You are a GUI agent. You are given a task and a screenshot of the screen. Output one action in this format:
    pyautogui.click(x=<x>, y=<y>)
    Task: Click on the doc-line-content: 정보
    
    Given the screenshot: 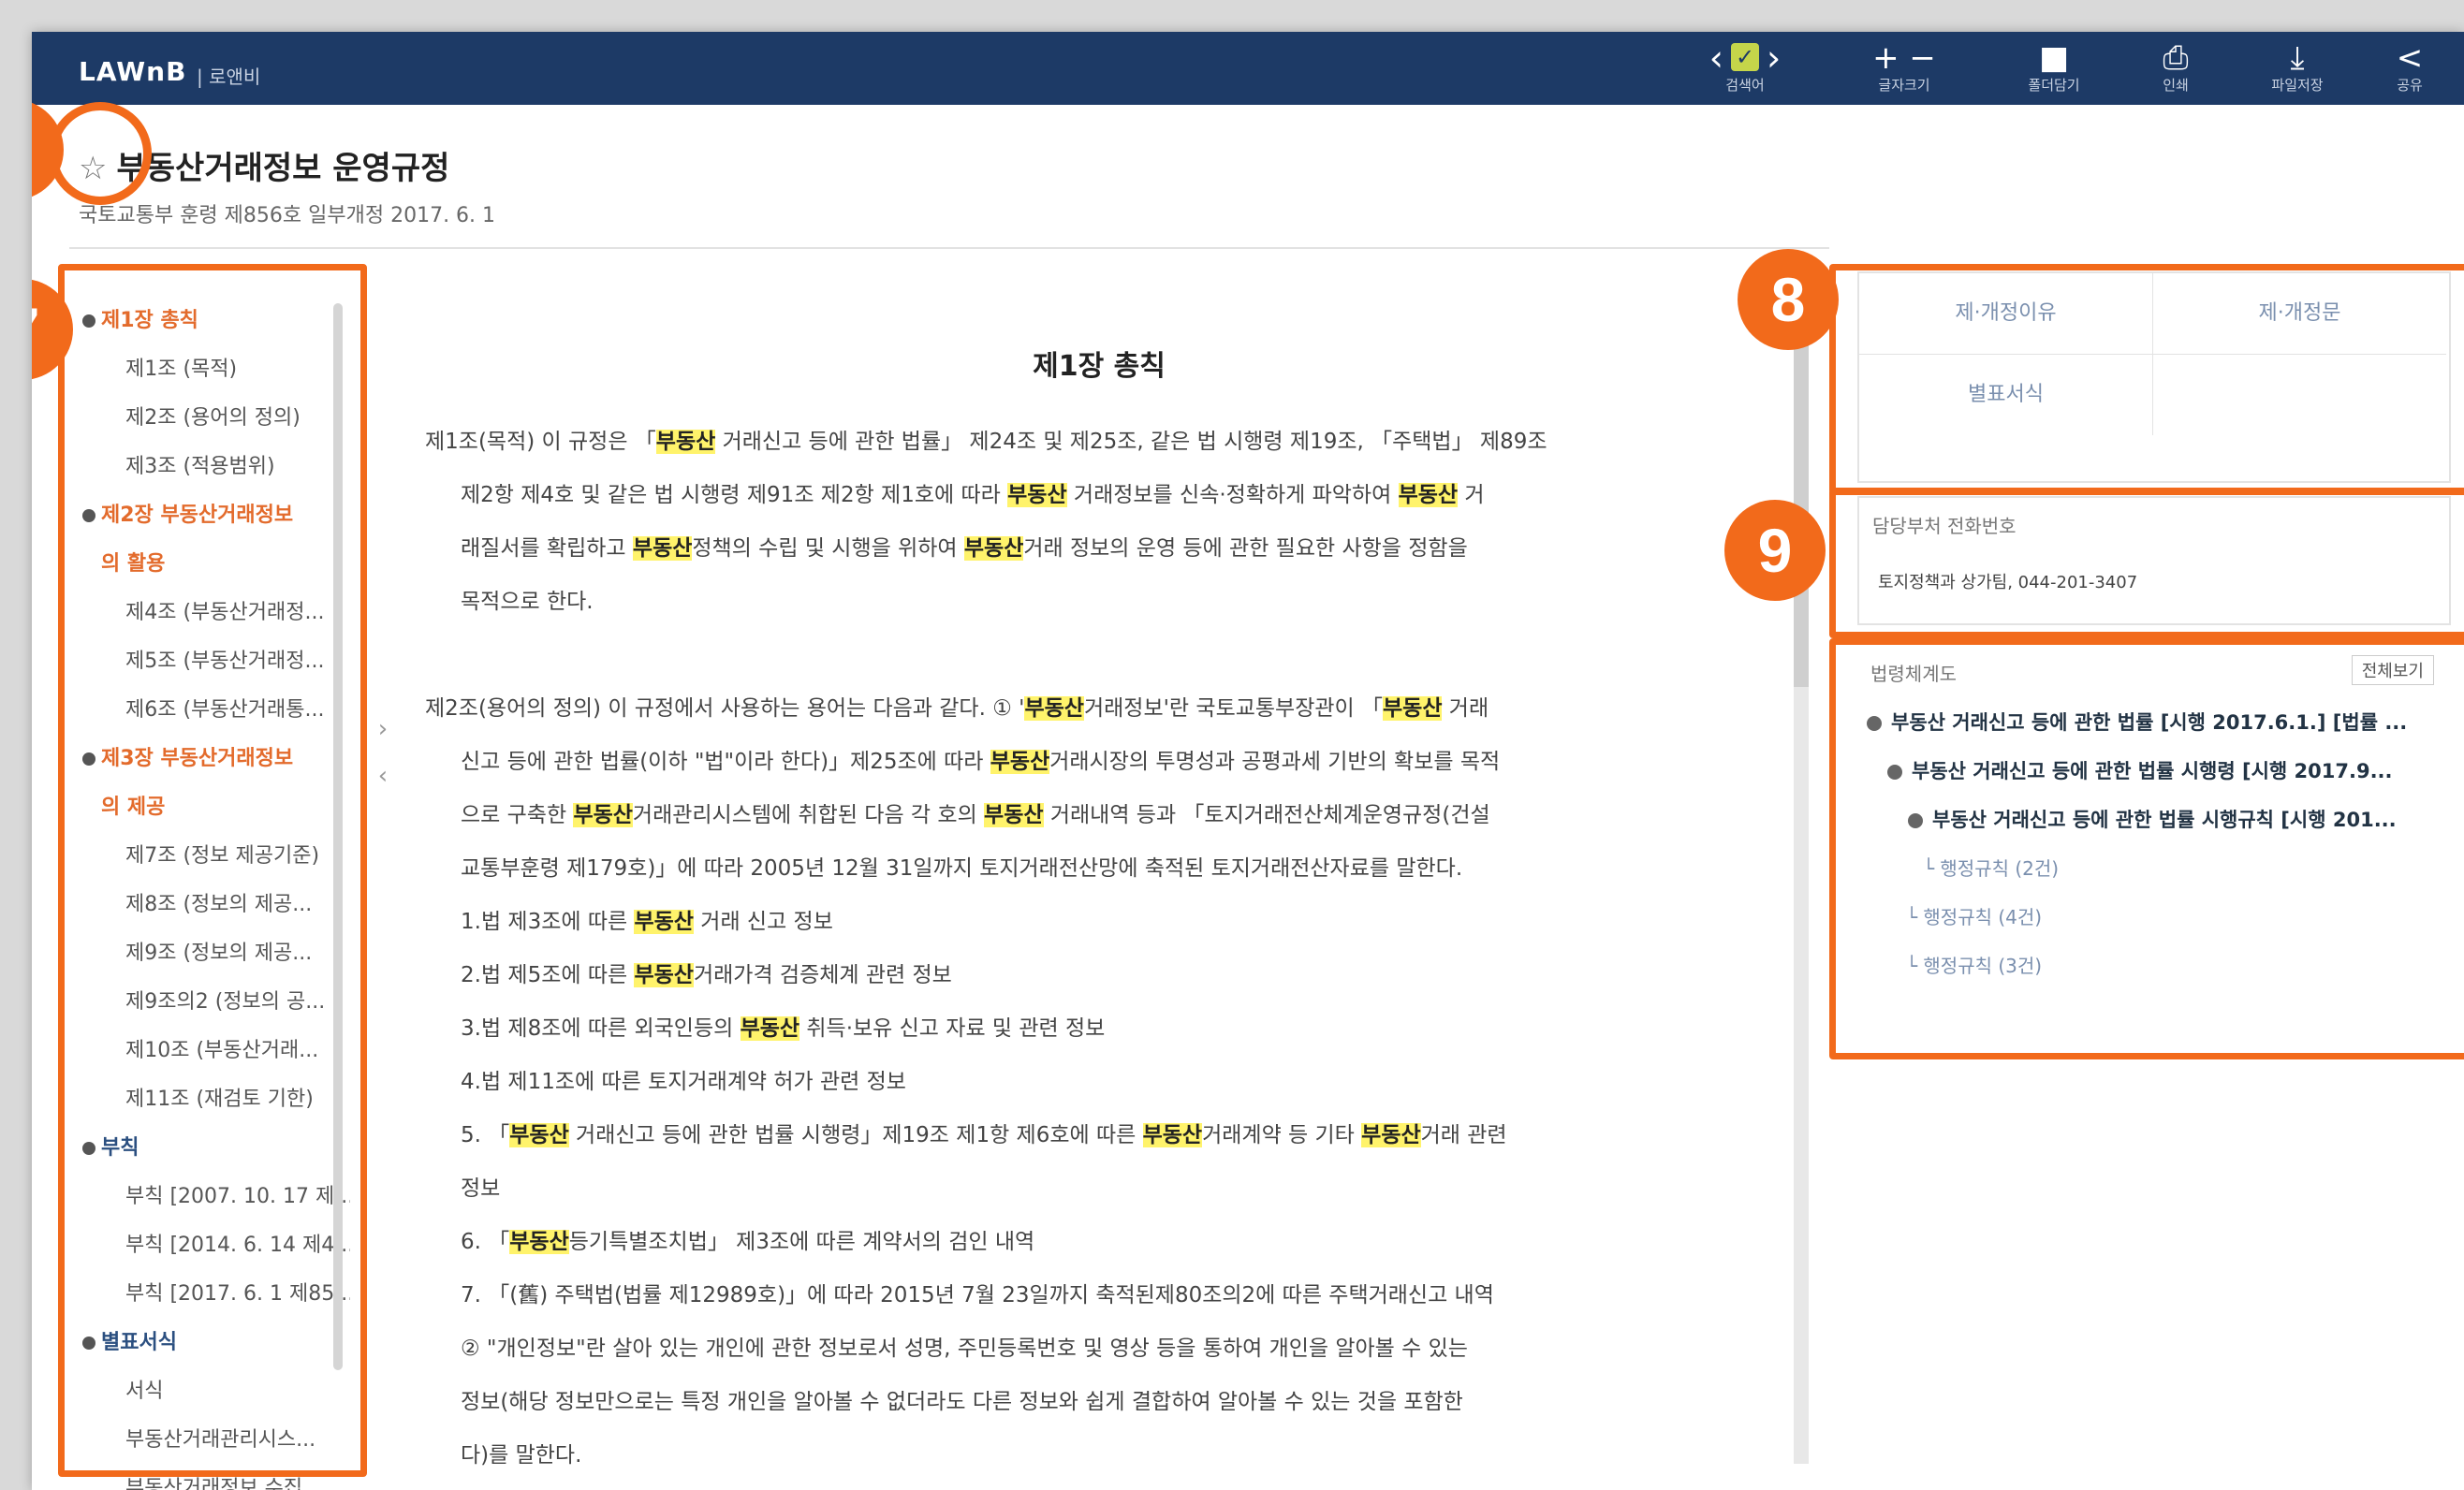 What is the action you would take?
    pyautogui.click(x=1089, y=1189)
    